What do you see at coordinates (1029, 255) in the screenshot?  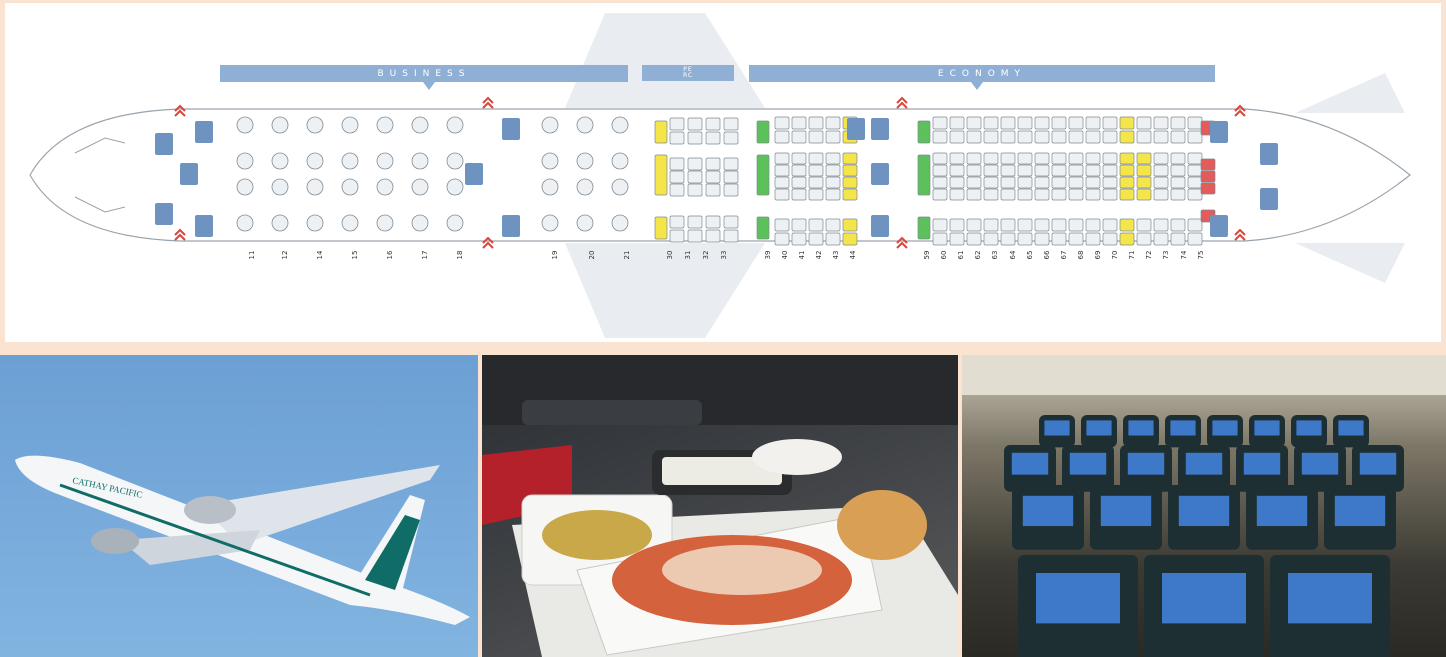 I see `row-number: 65` at bounding box center [1029, 255].